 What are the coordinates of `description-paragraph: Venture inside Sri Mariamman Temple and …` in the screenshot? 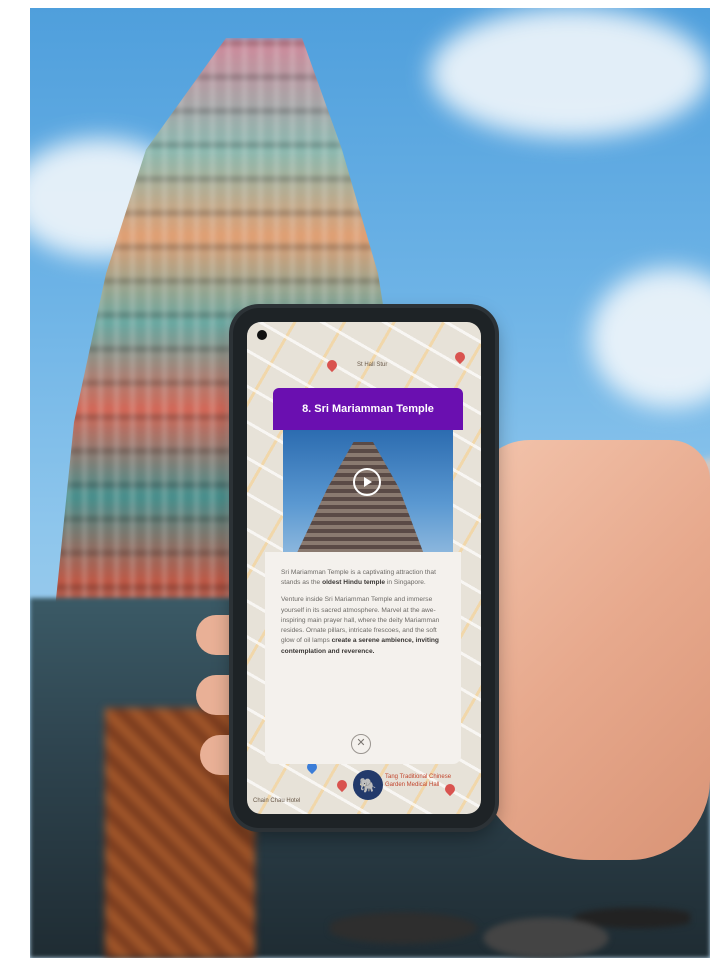 It's located at (364, 625).